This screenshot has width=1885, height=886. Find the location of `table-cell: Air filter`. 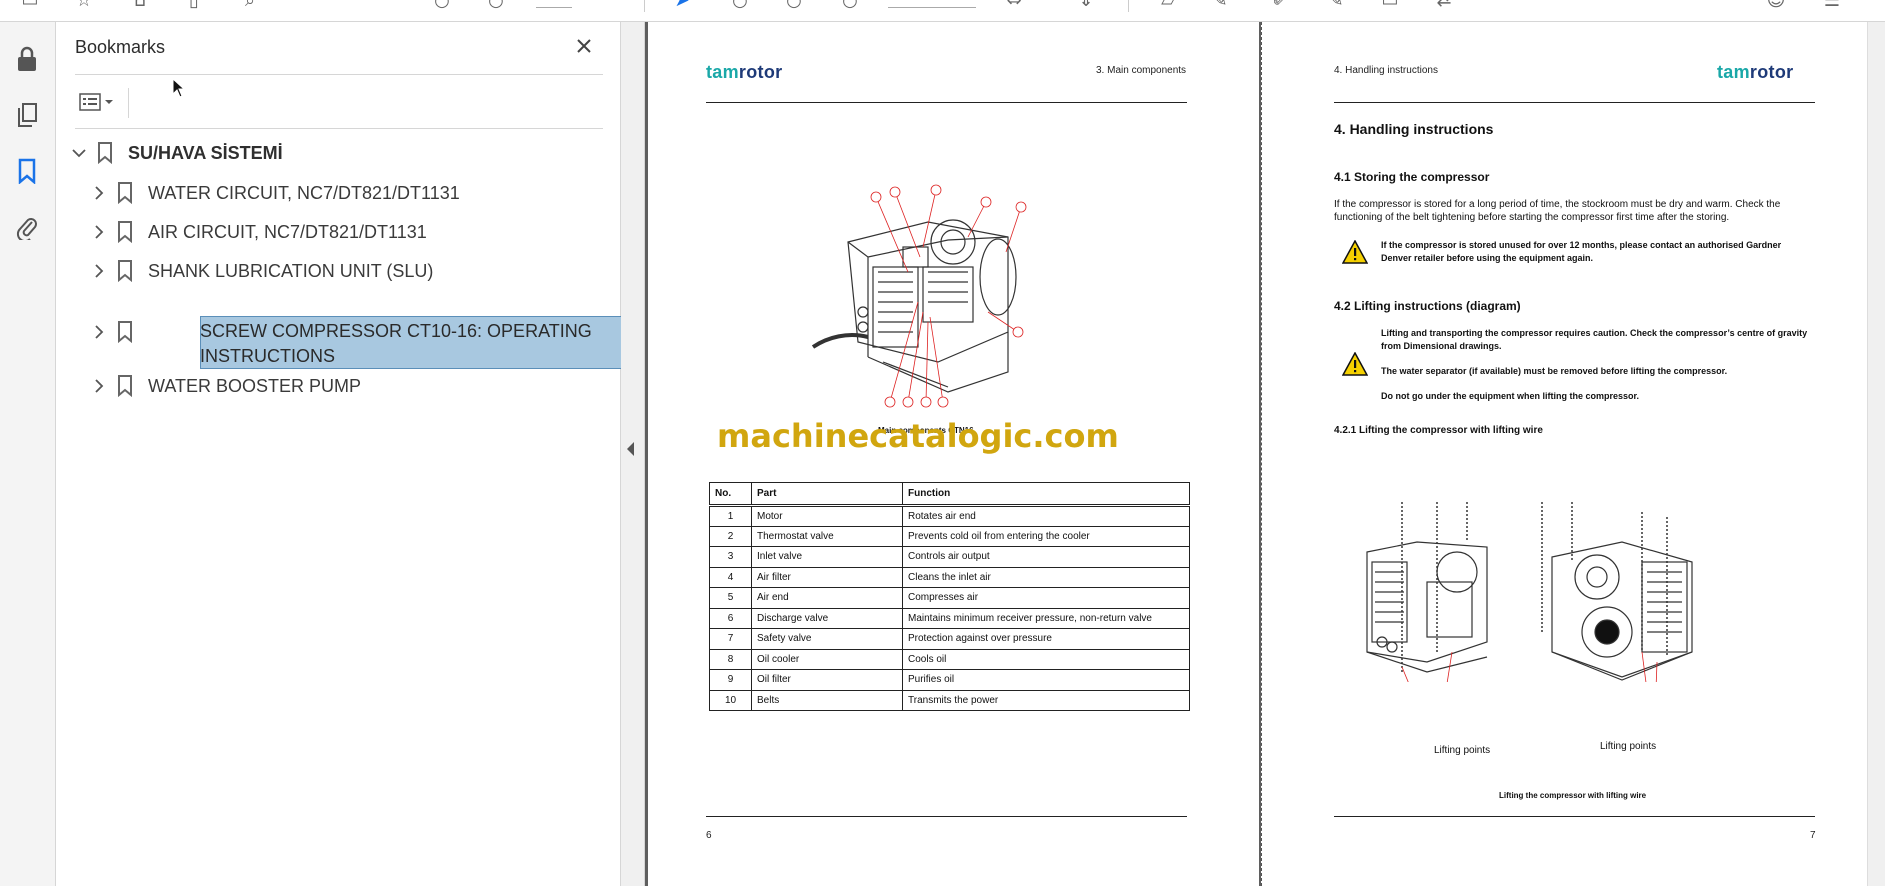

table-cell: Air filter is located at coordinates (827, 577).